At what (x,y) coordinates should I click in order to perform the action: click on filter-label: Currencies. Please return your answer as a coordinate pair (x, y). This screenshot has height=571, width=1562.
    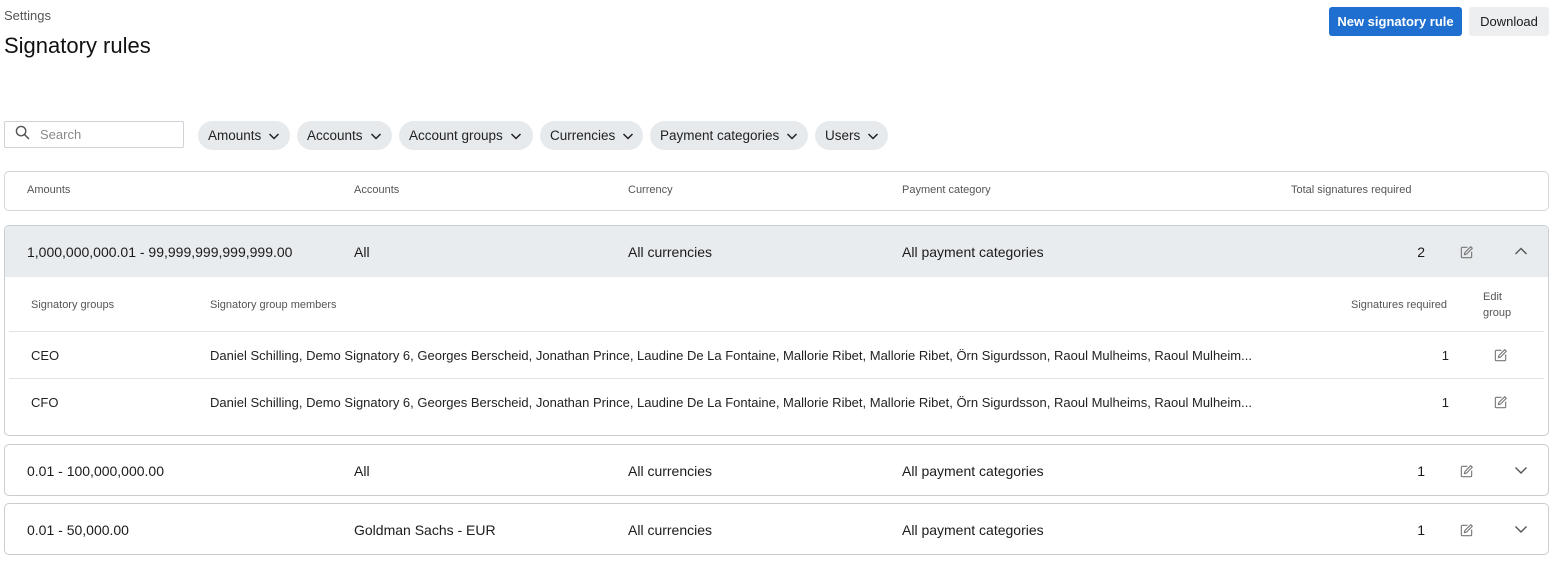
    Looking at the image, I should click on (583, 135).